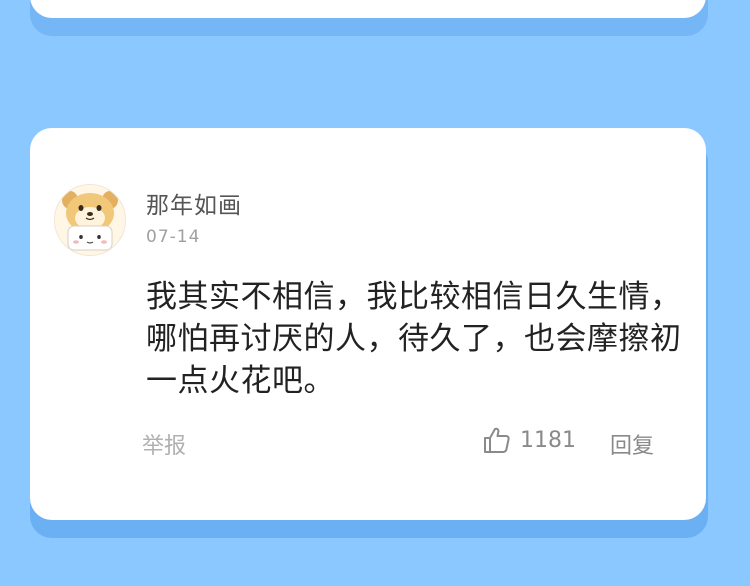 Image resolution: width=750 pixels, height=586 pixels. I want to click on report-button: 举报, so click(164, 444).